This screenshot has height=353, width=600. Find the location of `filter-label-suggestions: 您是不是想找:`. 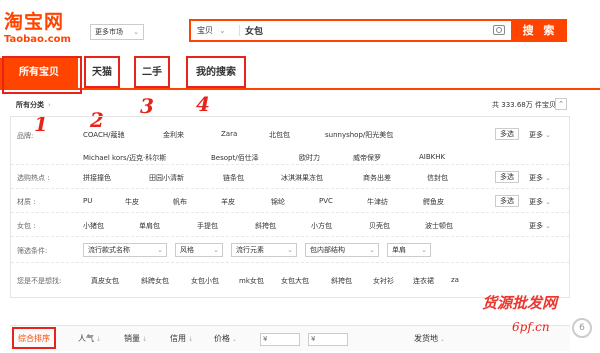

filter-label-suggestions: 您是不是想找: is located at coordinates (39, 281).